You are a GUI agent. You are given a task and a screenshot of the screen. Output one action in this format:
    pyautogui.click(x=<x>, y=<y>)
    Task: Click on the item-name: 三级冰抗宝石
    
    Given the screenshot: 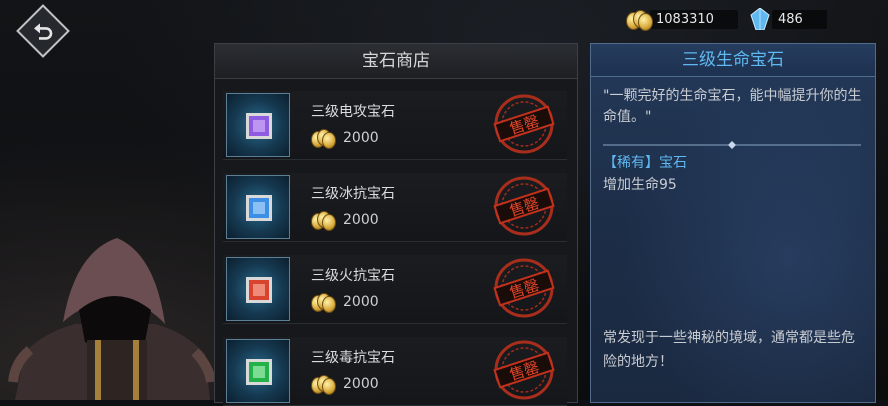 What is the action you would take?
    pyautogui.click(x=353, y=194)
    